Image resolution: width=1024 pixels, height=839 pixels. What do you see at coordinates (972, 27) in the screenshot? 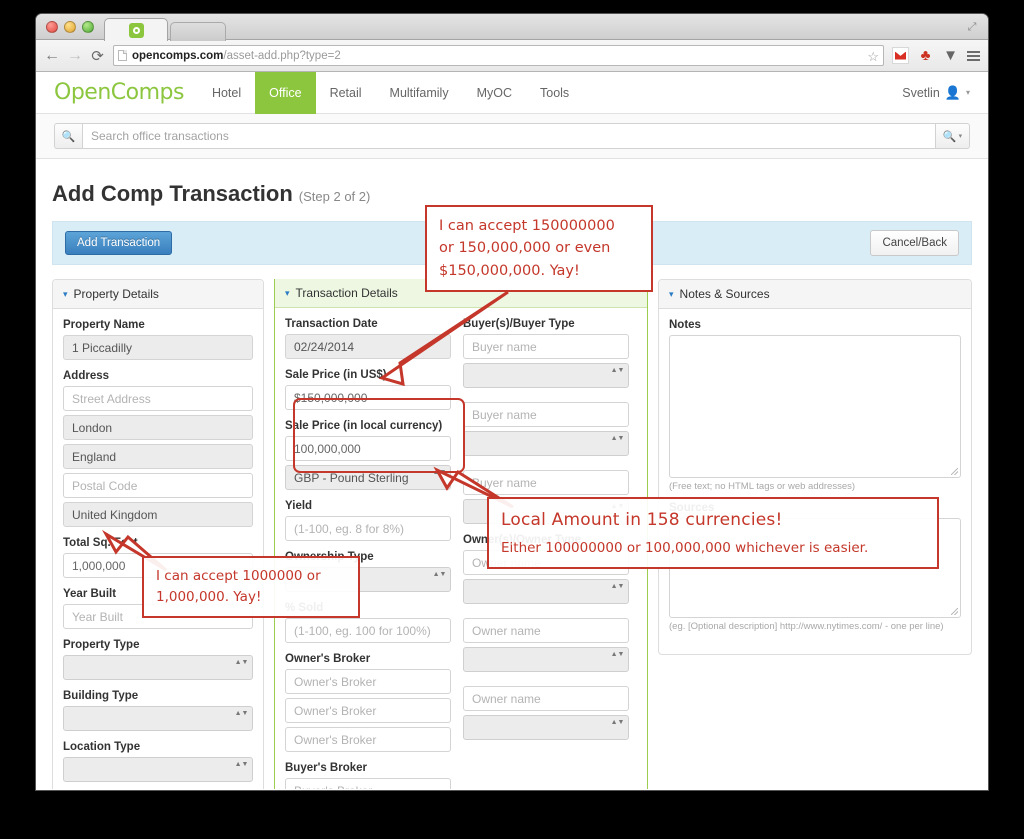
I see `maximize-icon: ⤢` at bounding box center [972, 27].